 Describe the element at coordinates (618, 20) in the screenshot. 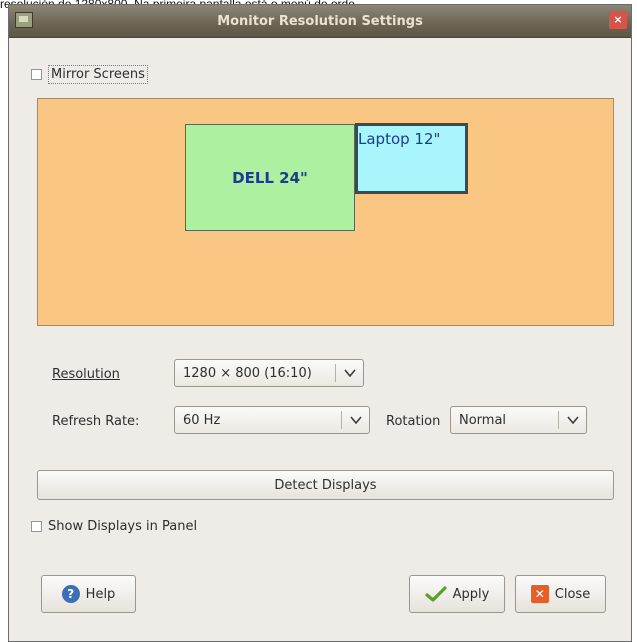

I see `window-close-icon: ×` at that location.